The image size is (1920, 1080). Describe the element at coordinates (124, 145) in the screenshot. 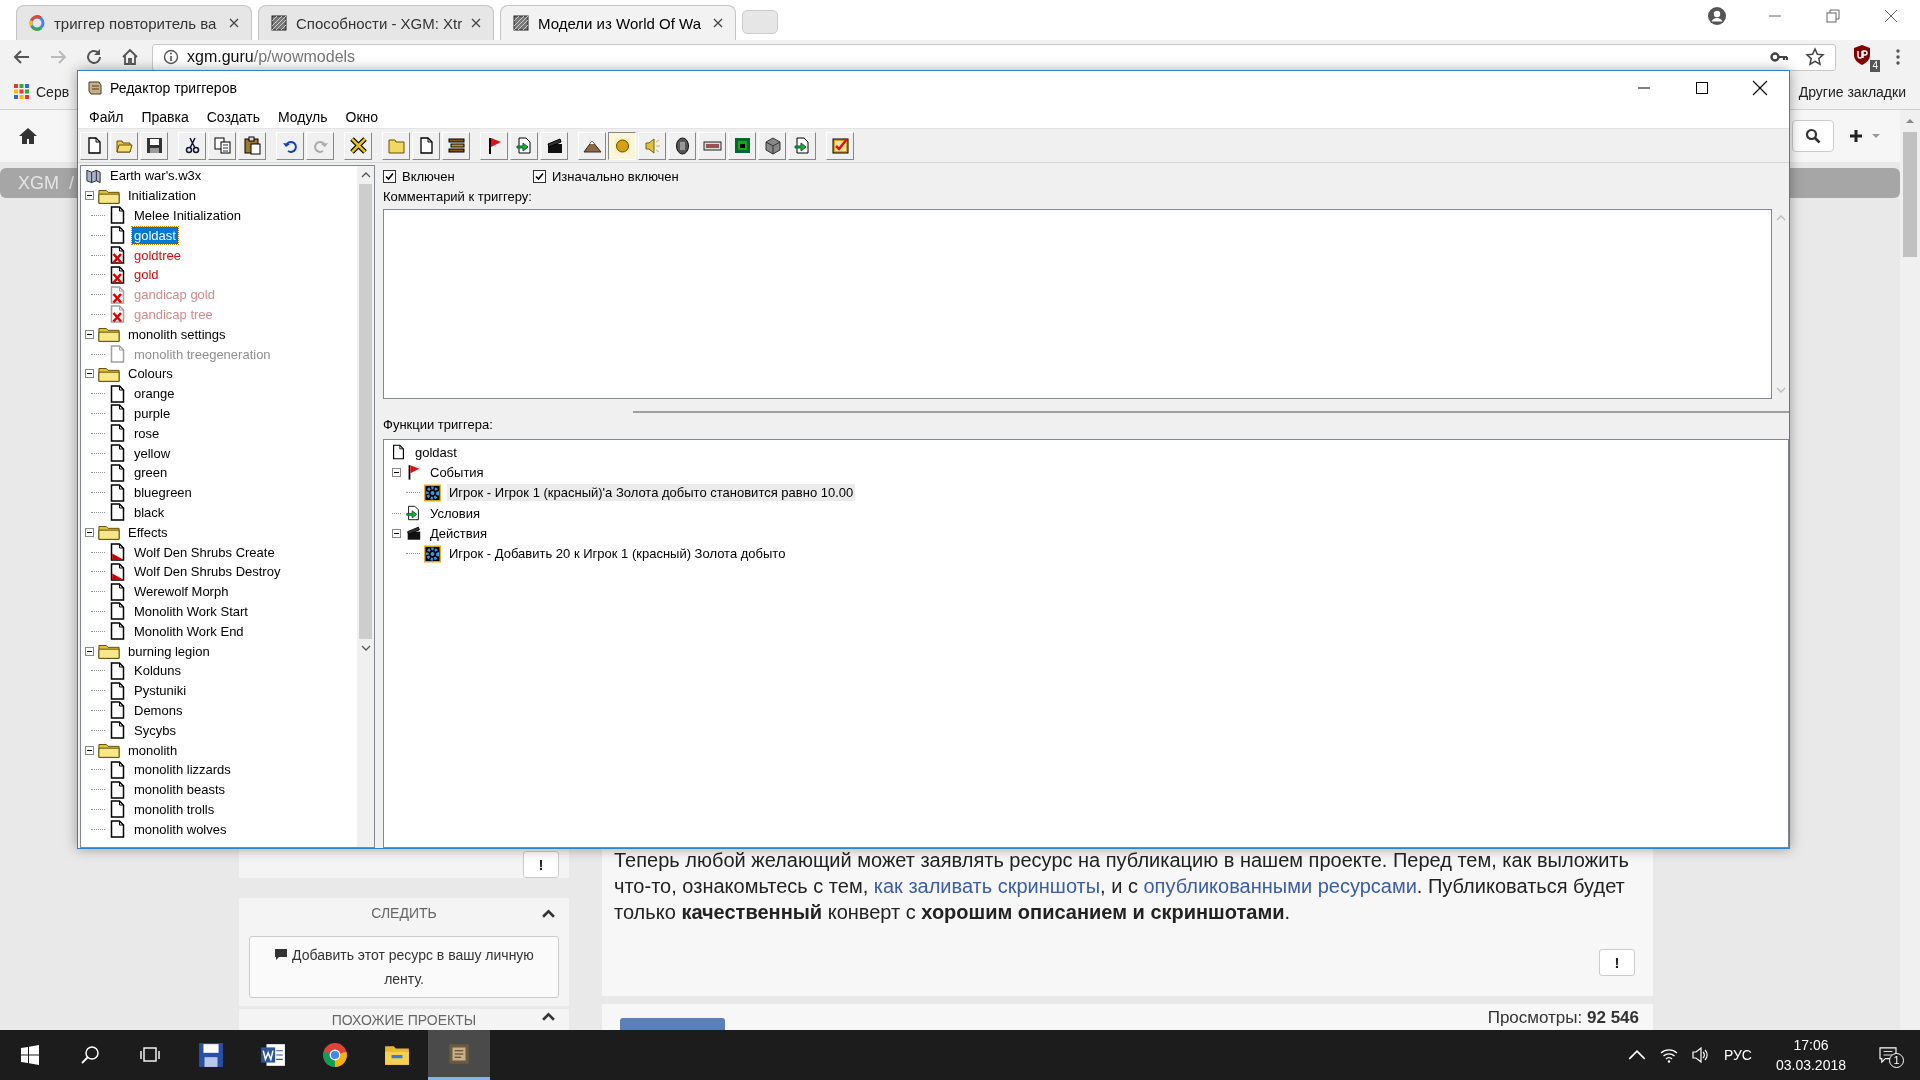

I see `open-button` at that location.